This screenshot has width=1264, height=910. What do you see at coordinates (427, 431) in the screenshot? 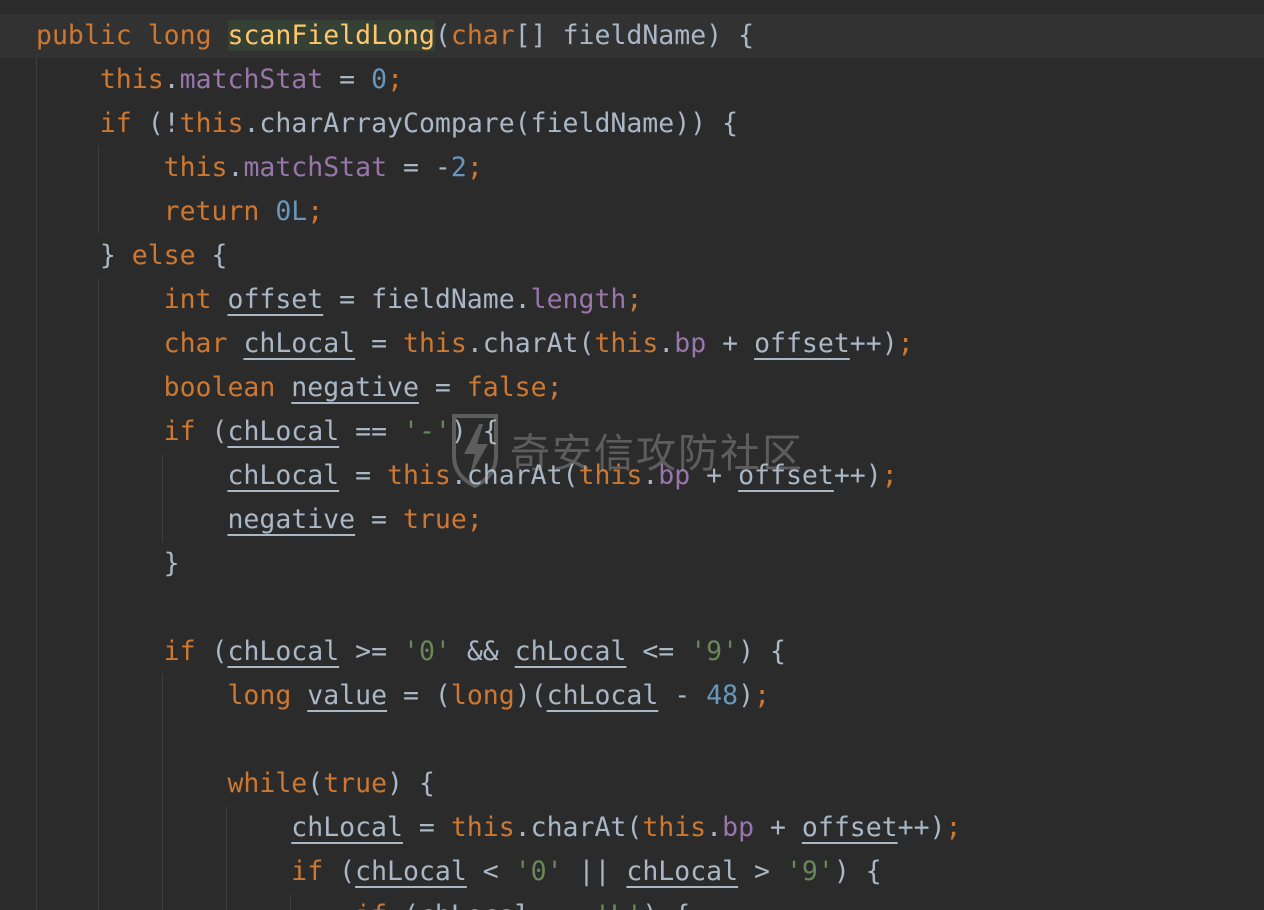
I see `code-token: '-'` at bounding box center [427, 431].